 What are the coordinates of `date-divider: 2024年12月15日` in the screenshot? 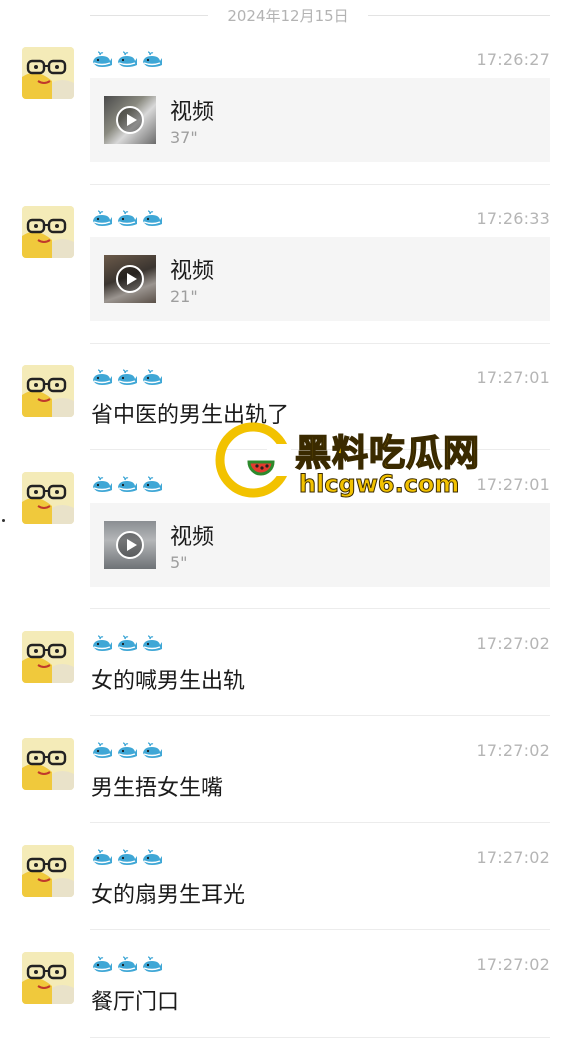 It's located at (286, 15).